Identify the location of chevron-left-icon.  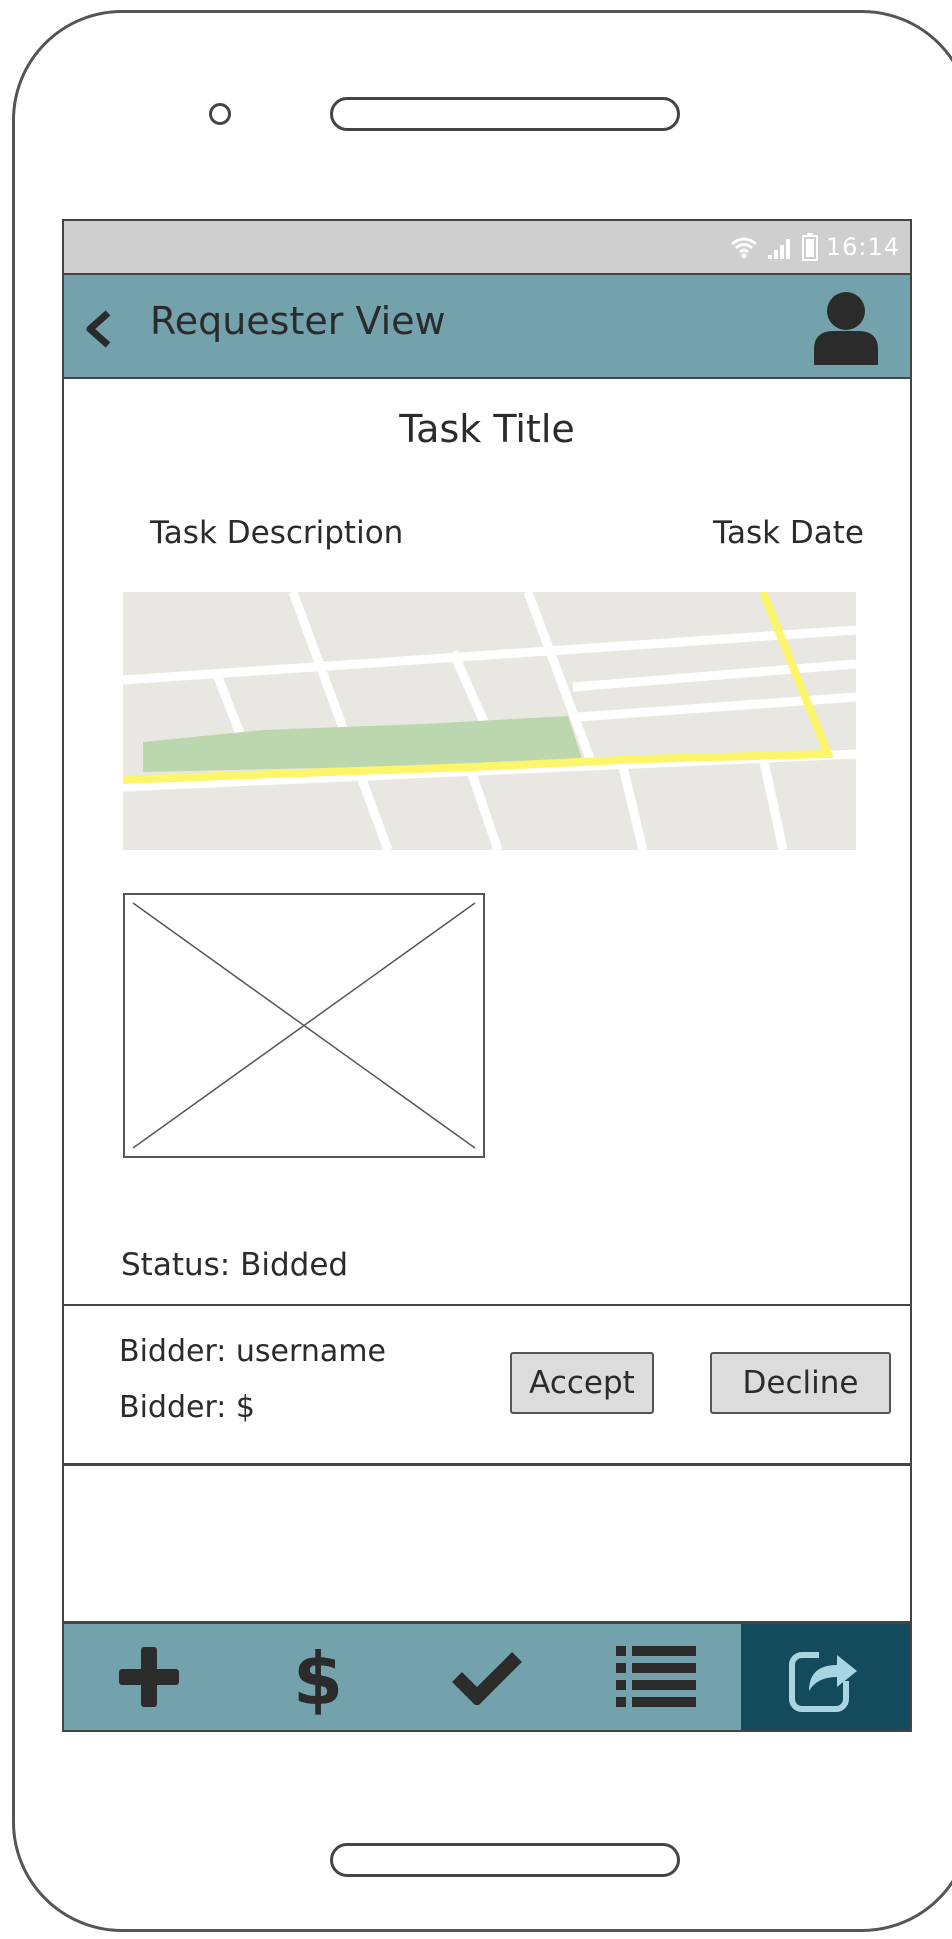
(99, 329).